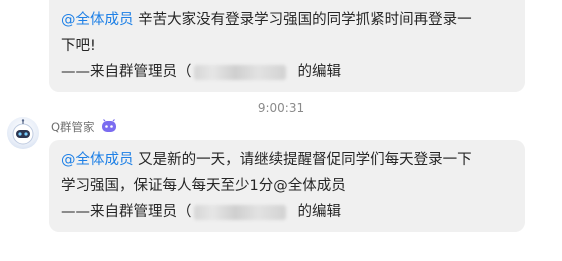 This screenshot has width=562, height=261. What do you see at coordinates (73, 127) in the screenshot?
I see `sender-name: Q群管家` at bounding box center [73, 127].